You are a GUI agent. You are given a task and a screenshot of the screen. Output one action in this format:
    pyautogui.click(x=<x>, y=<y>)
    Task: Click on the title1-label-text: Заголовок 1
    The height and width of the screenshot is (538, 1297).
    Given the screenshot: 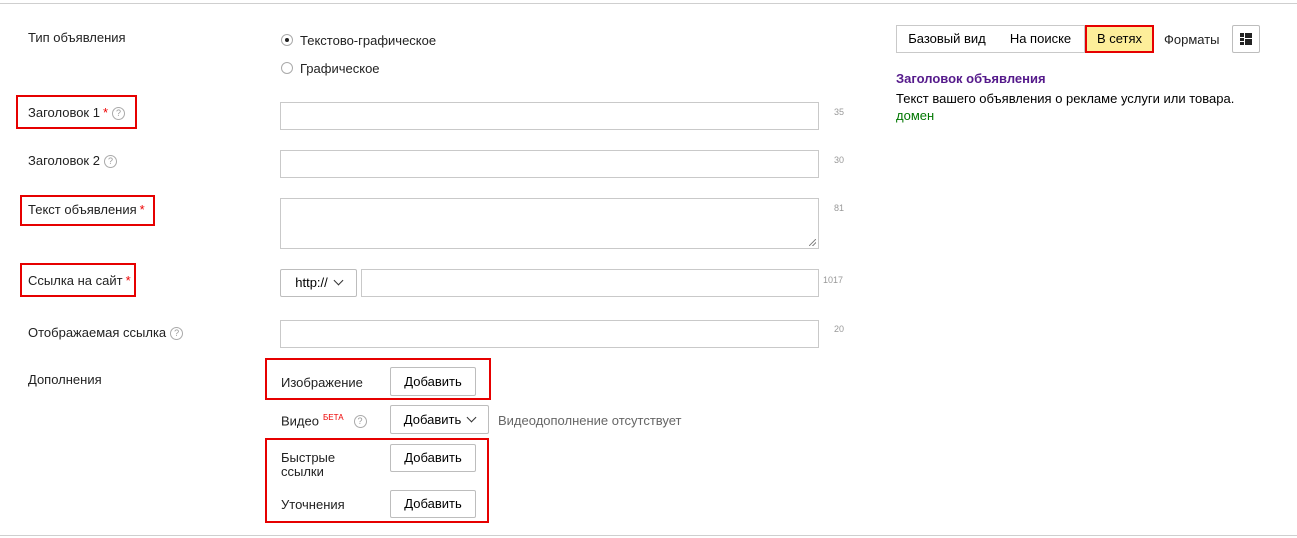 What is the action you would take?
    pyautogui.click(x=64, y=112)
    